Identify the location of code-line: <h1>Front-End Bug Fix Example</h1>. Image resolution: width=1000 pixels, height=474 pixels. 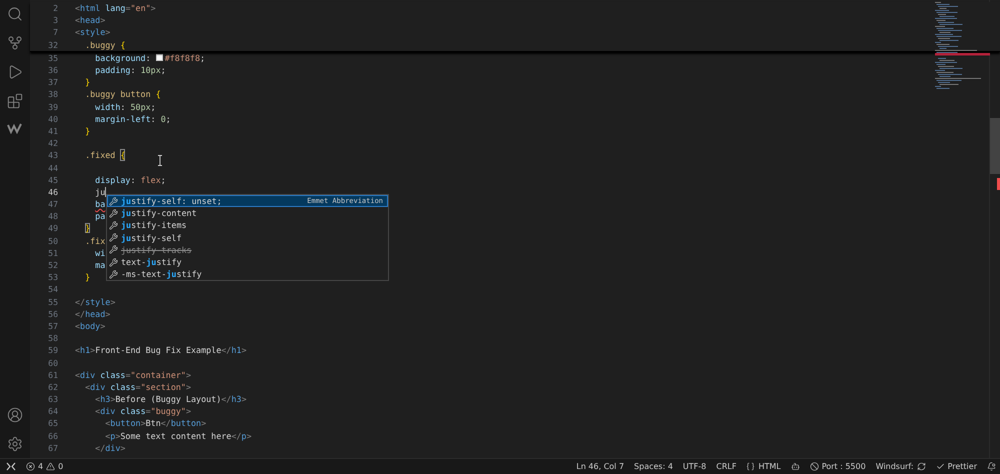
(160, 350).